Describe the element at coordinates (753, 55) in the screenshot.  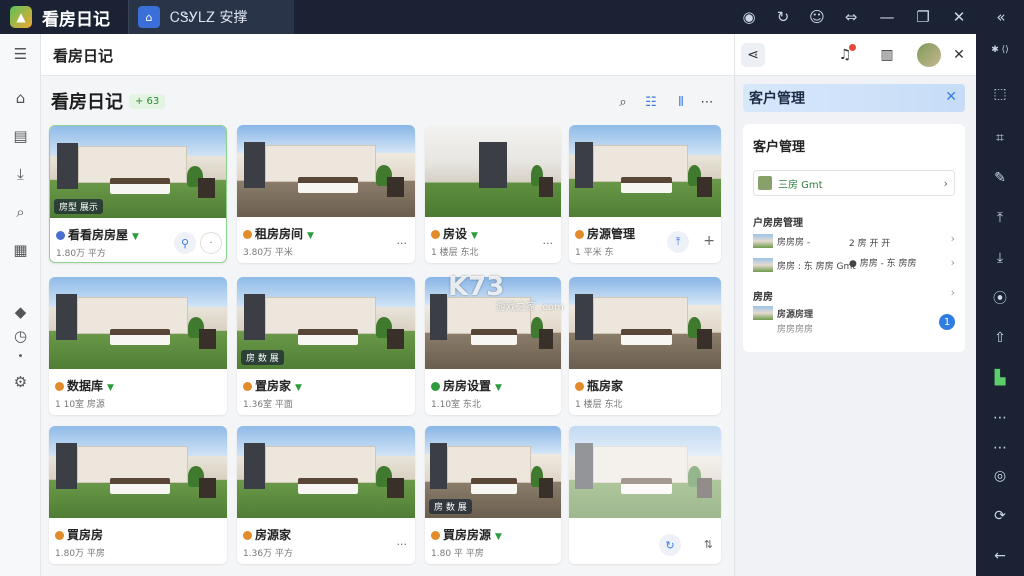
I see `share-icon: ⋖` at that location.